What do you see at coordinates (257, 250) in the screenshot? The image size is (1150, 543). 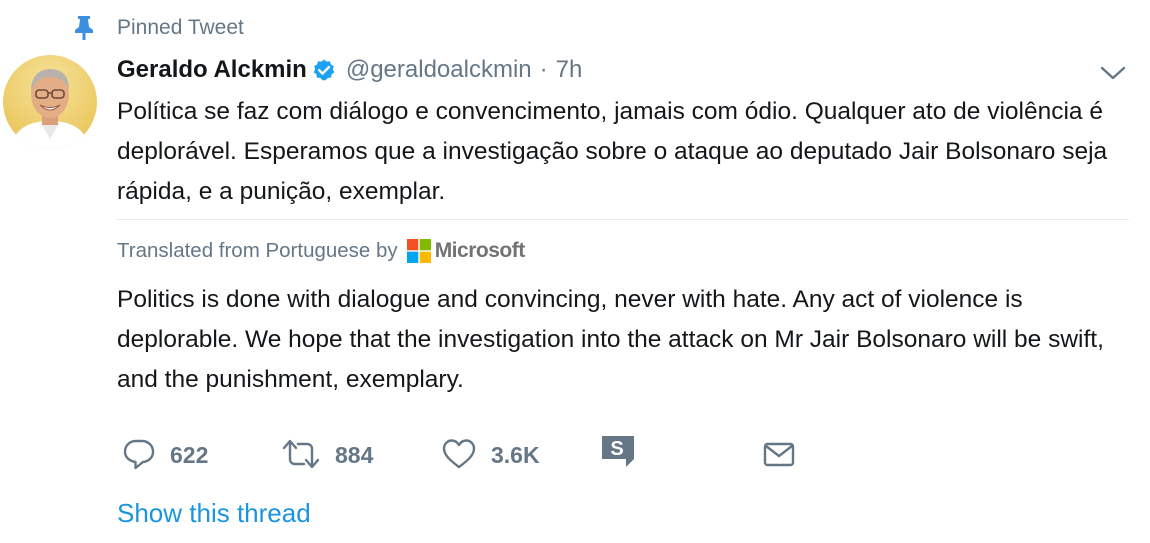 I see `translated-label: Translated from Portuguese by` at bounding box center [257, 250].